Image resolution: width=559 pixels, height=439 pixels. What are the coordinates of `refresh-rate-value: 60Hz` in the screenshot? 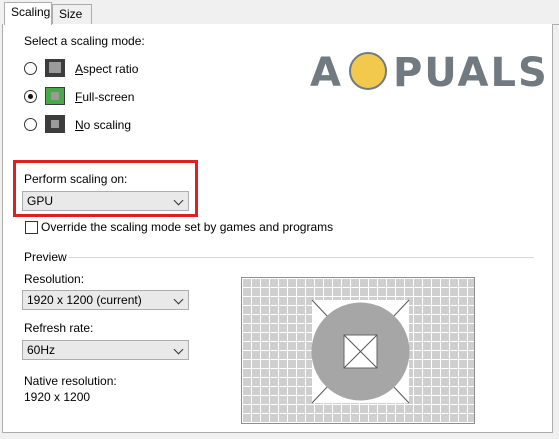 It's located at (41, 350).